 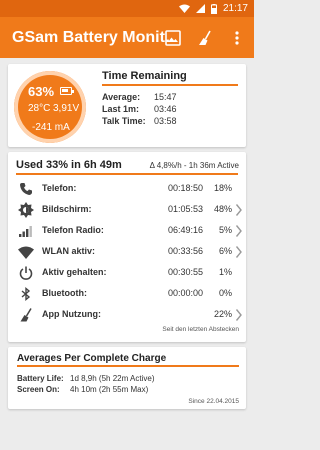 I want to click on usage-time: 01:05:53, so click(x=186, y=209).